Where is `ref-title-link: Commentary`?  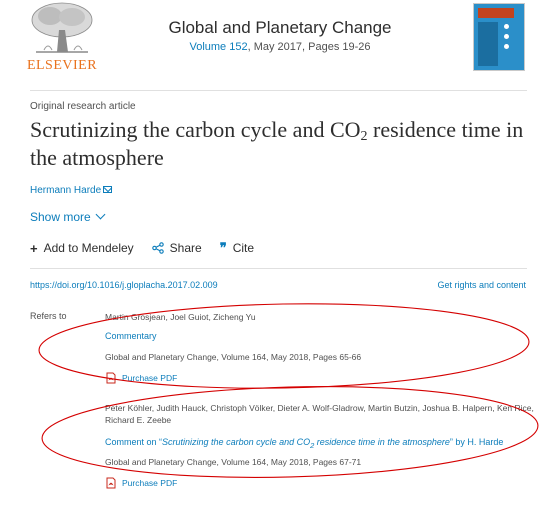
ref-title-link: Commentary is located at coordinates (131, 336).